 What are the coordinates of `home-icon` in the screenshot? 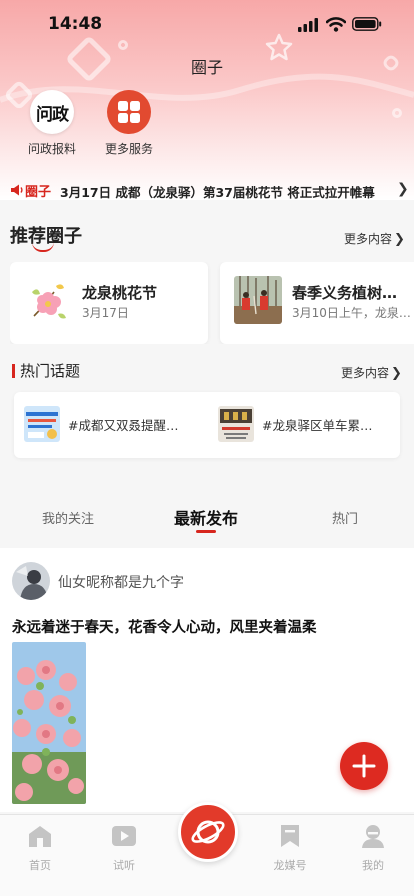 It's located at (40, 836).